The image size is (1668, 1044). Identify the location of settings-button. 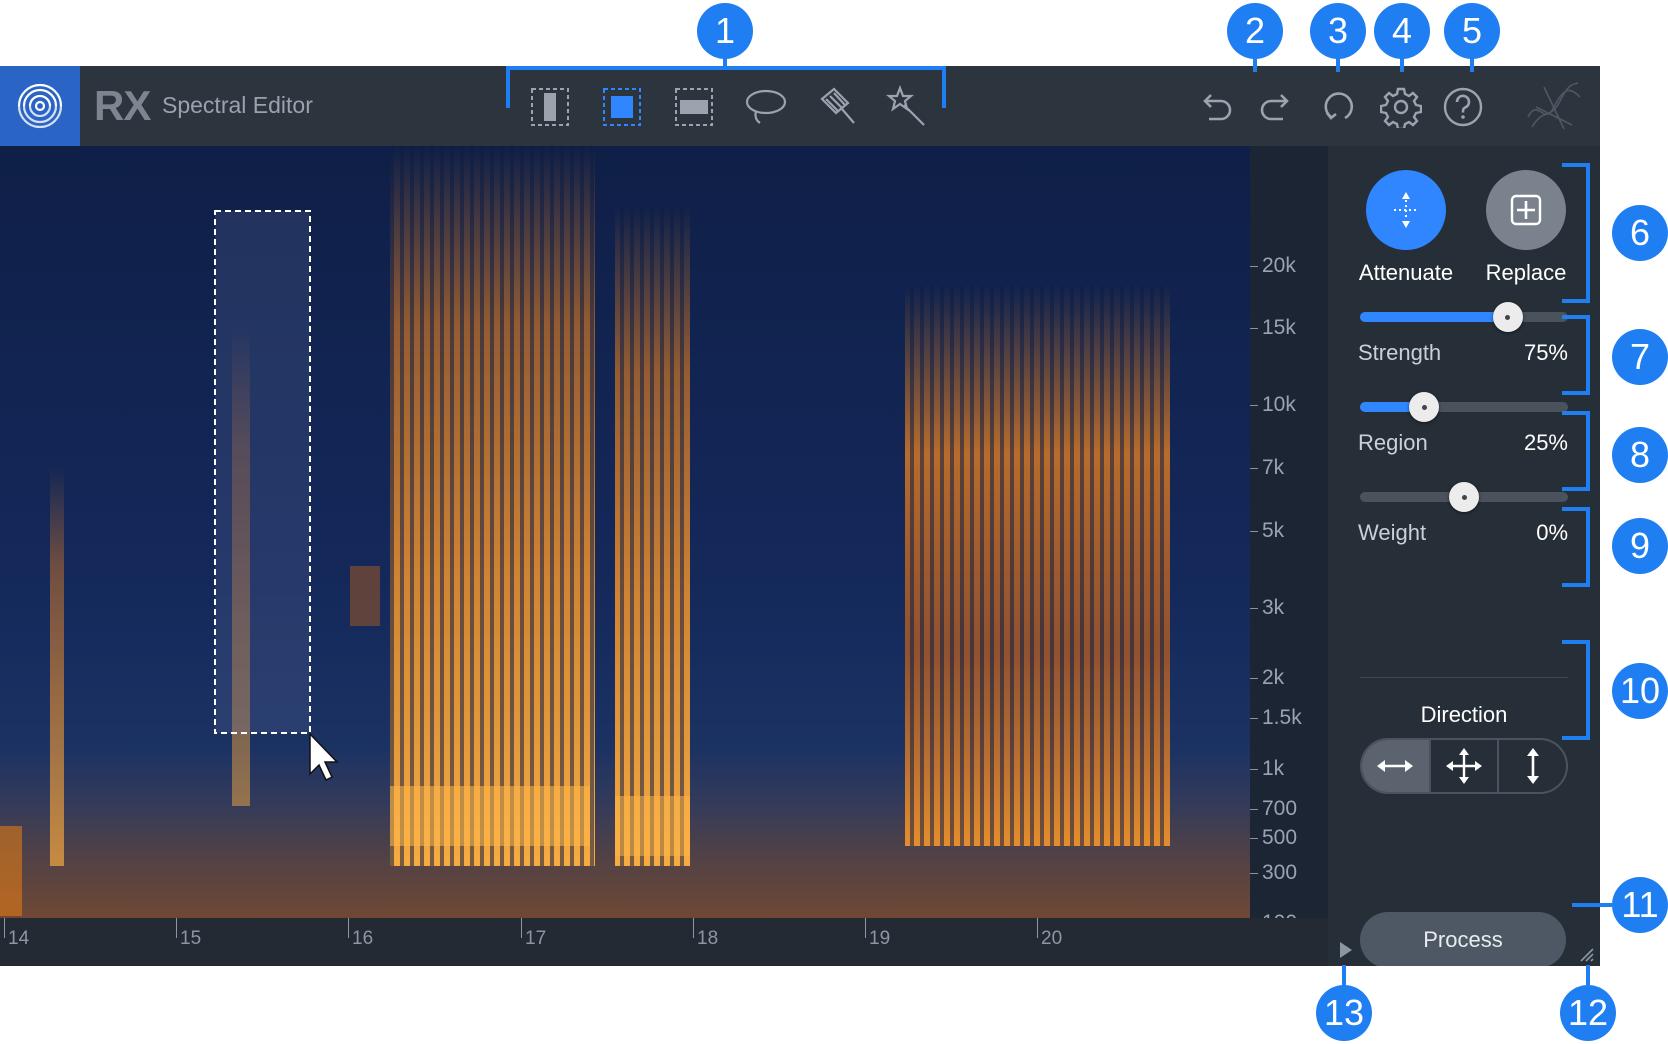
(1401, 107).